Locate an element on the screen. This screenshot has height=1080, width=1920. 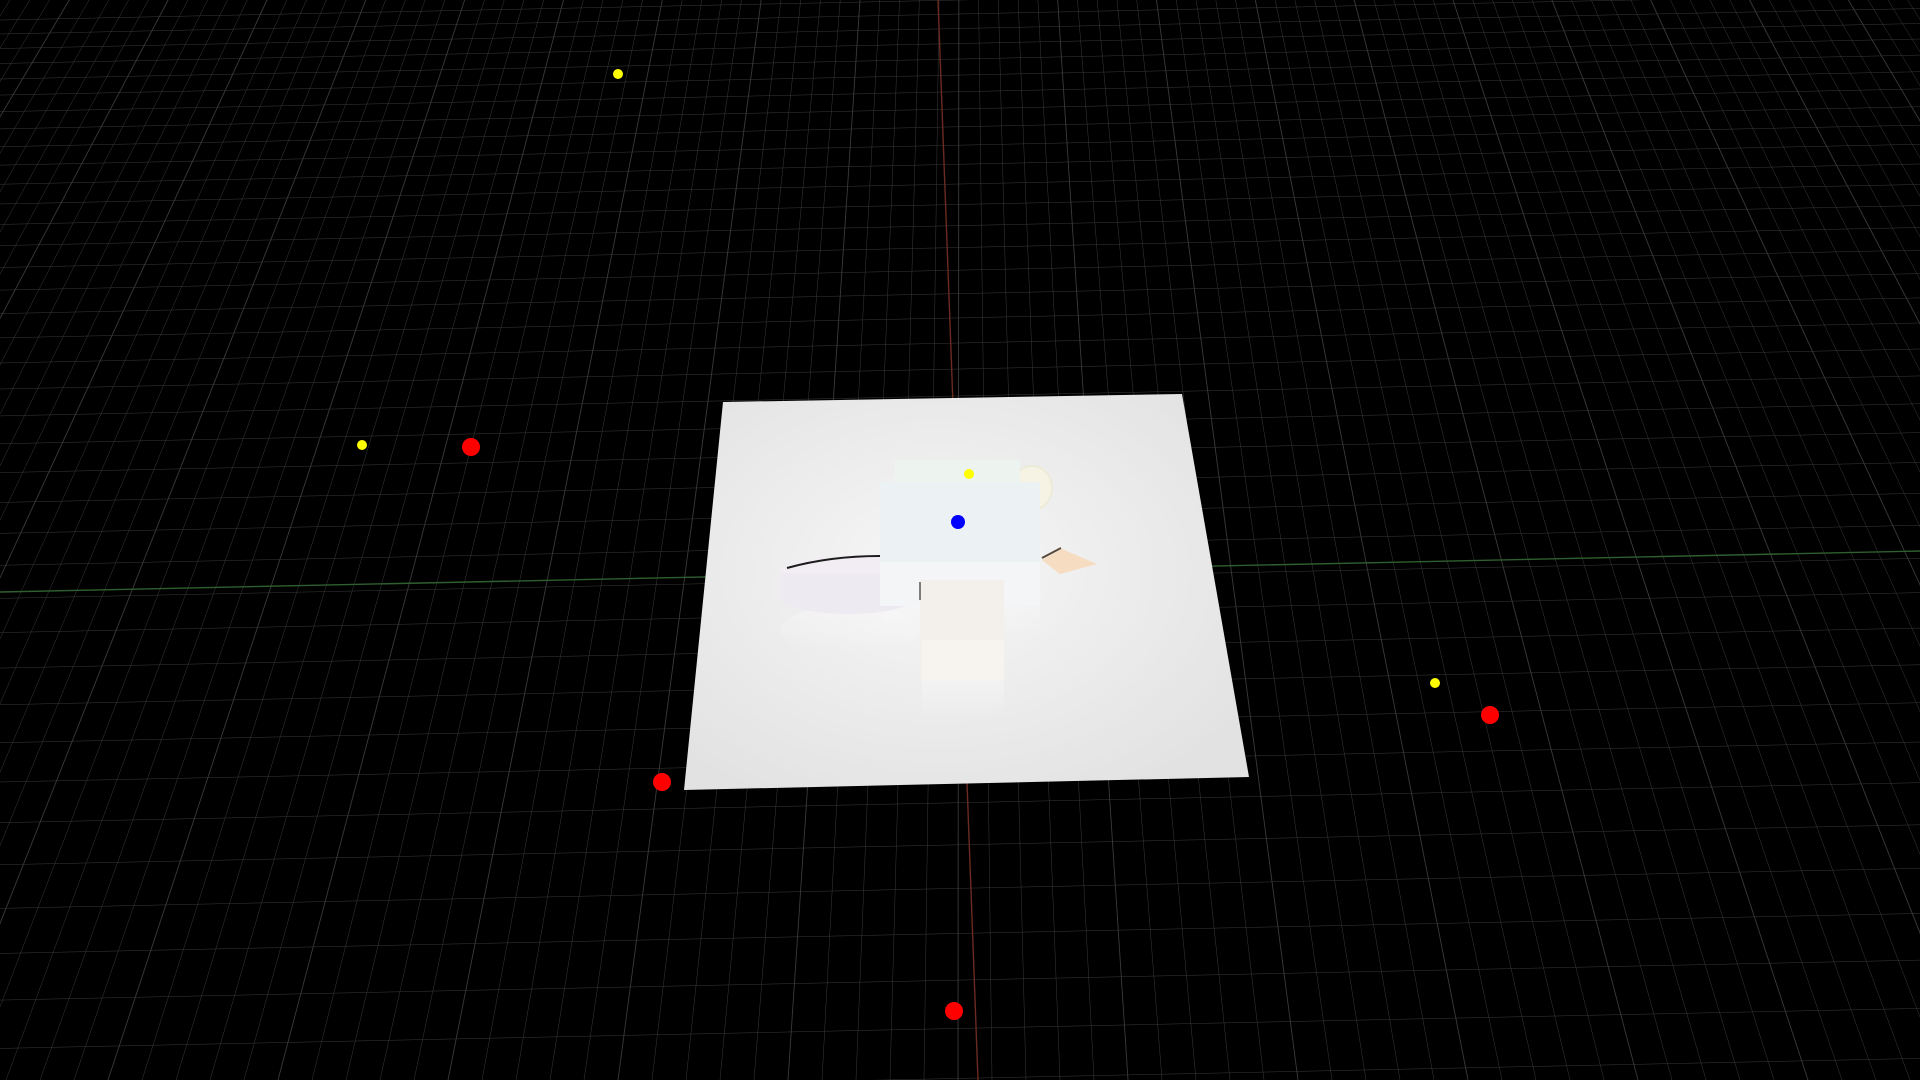
target-marker is located at coordinates (958, 522).